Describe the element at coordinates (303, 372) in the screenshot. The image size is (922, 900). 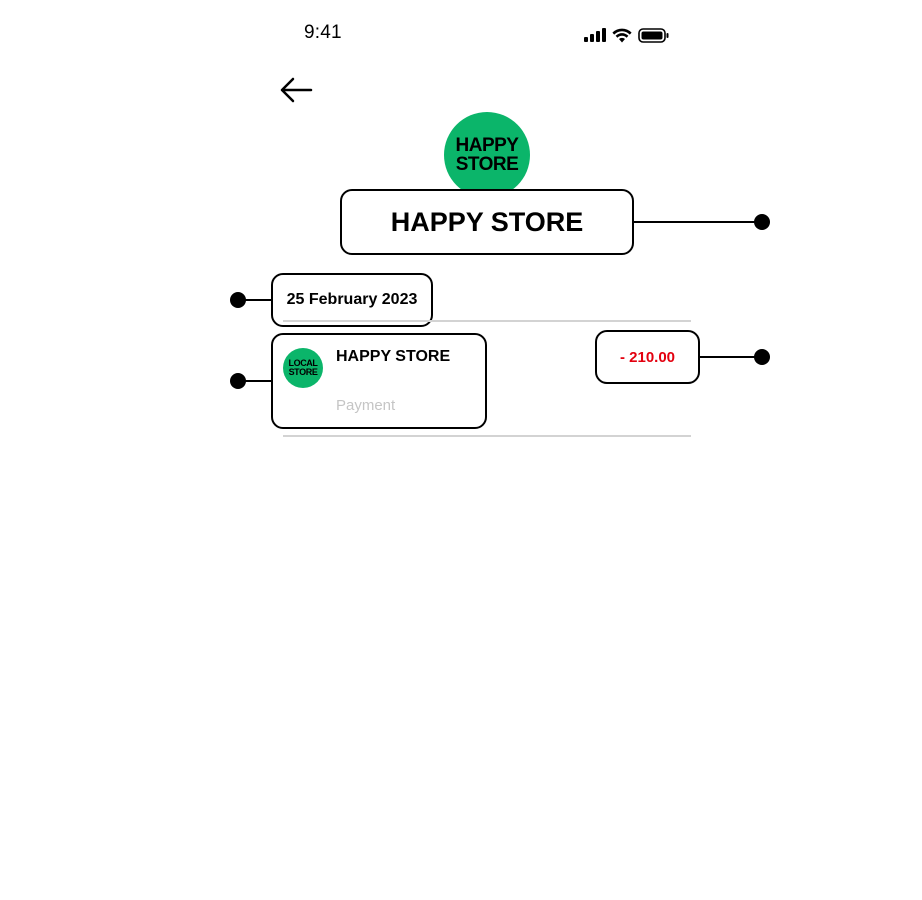
I see `merchant-logo-line2: STORE` at that location.